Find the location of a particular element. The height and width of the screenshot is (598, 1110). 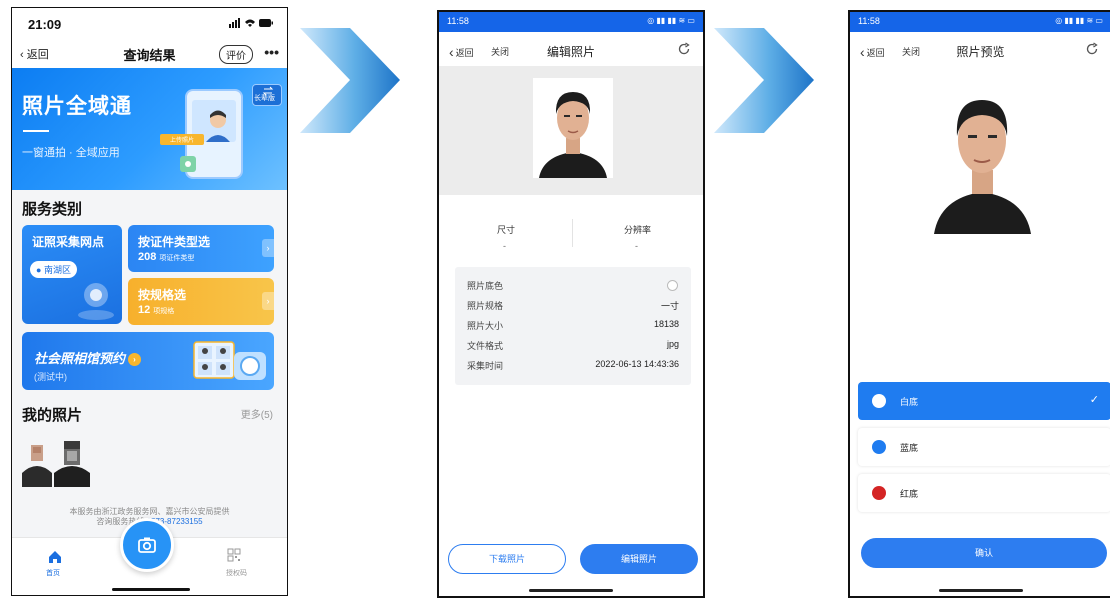

studio-booking-title: 社会照相馆预约 › is located at coordinates (88, 357).